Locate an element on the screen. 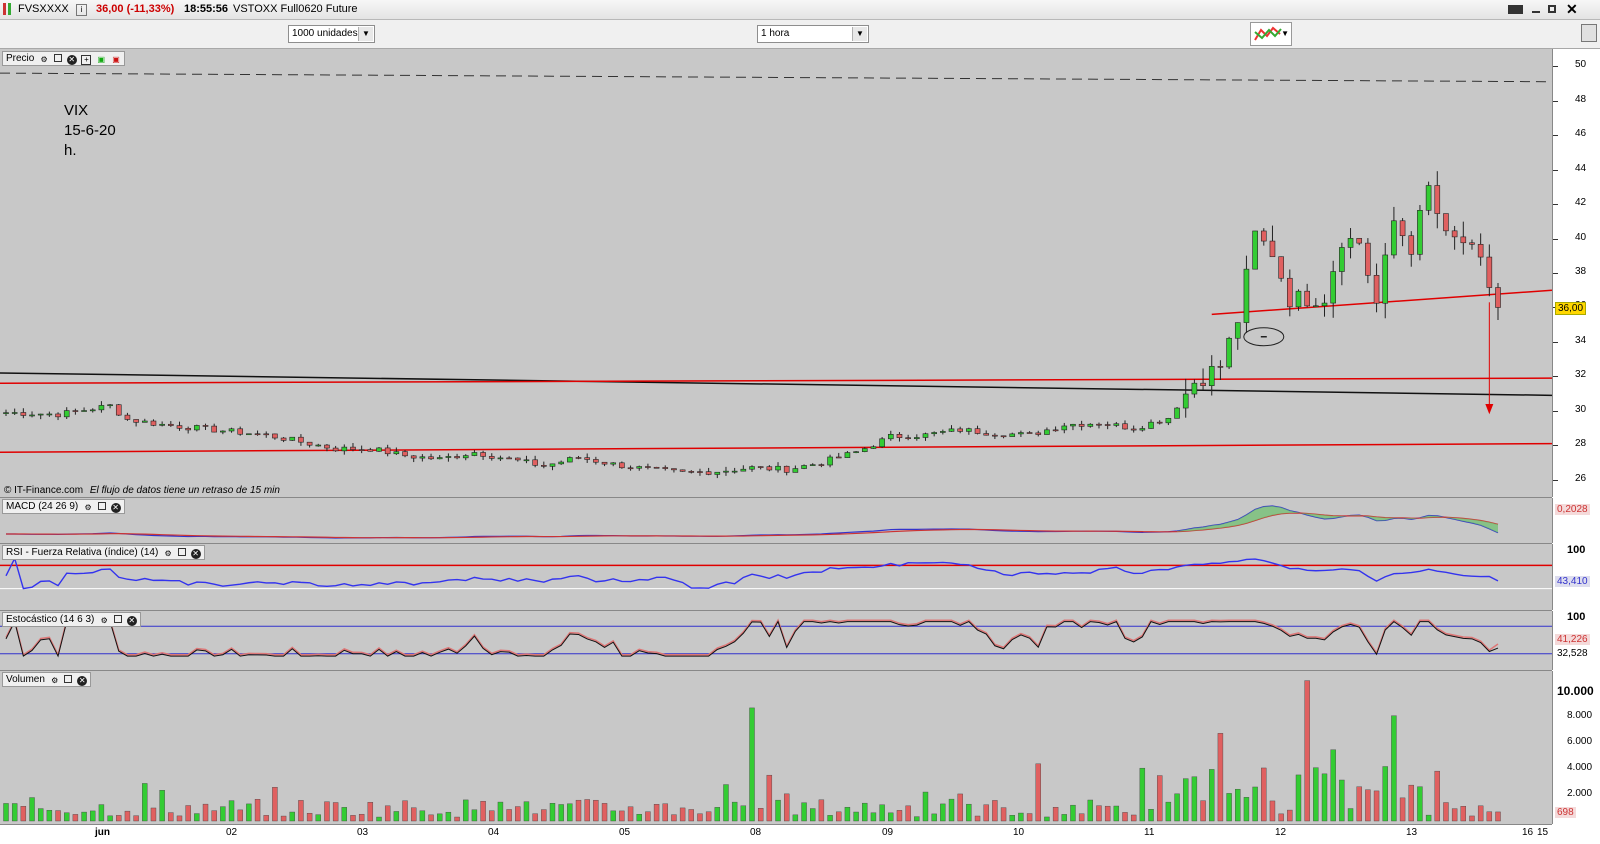 The width and height of the screenshot is (1600, 844). add-indicator-icon: ▣ is located at coordinates (101, 60).